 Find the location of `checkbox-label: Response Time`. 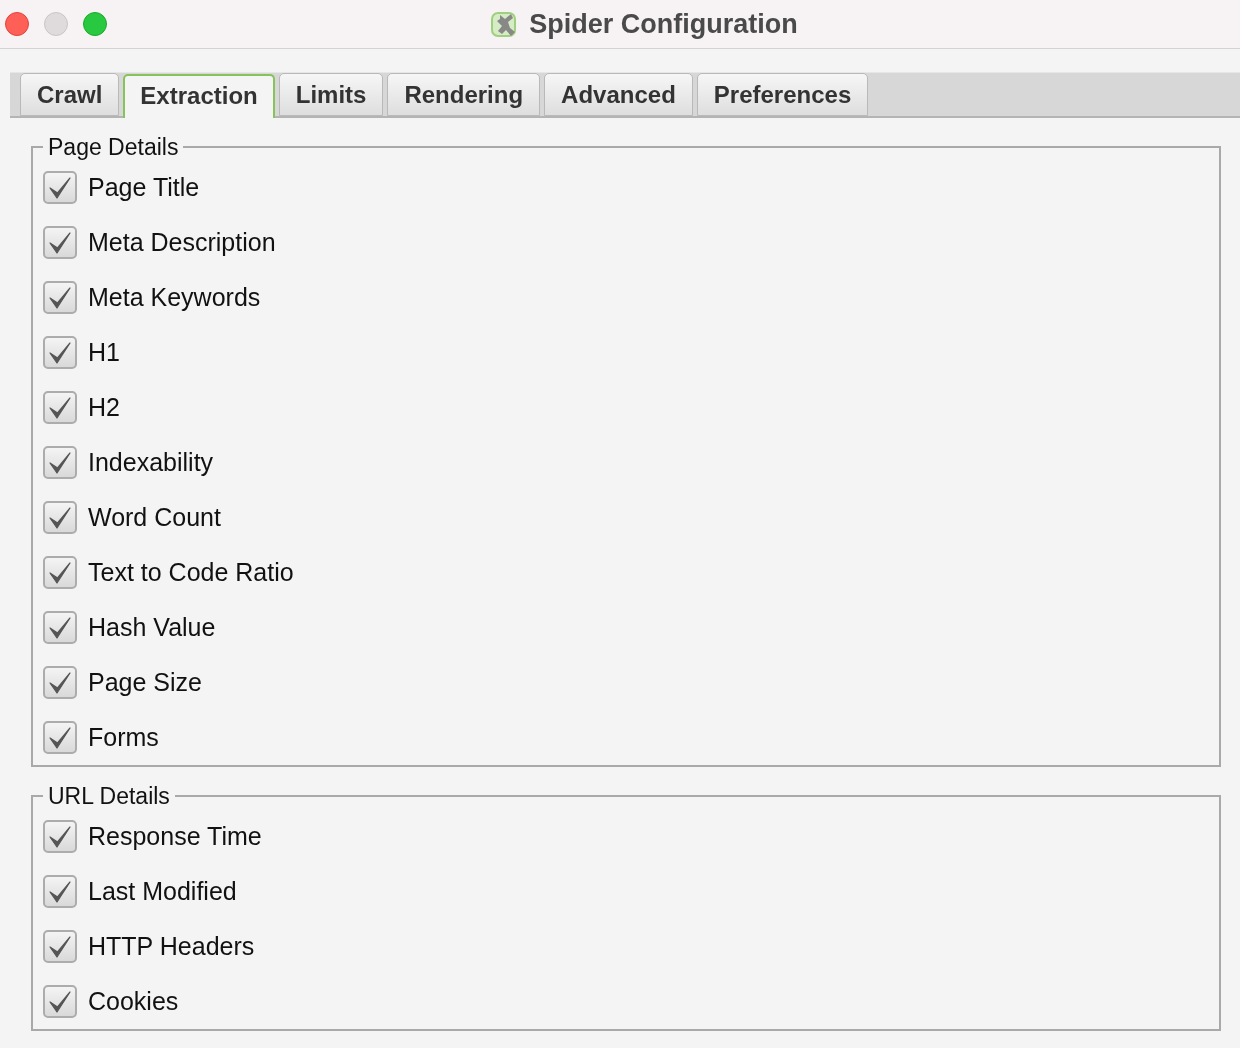

checkbox-label: Response Time is located at coordinates (175, 836).